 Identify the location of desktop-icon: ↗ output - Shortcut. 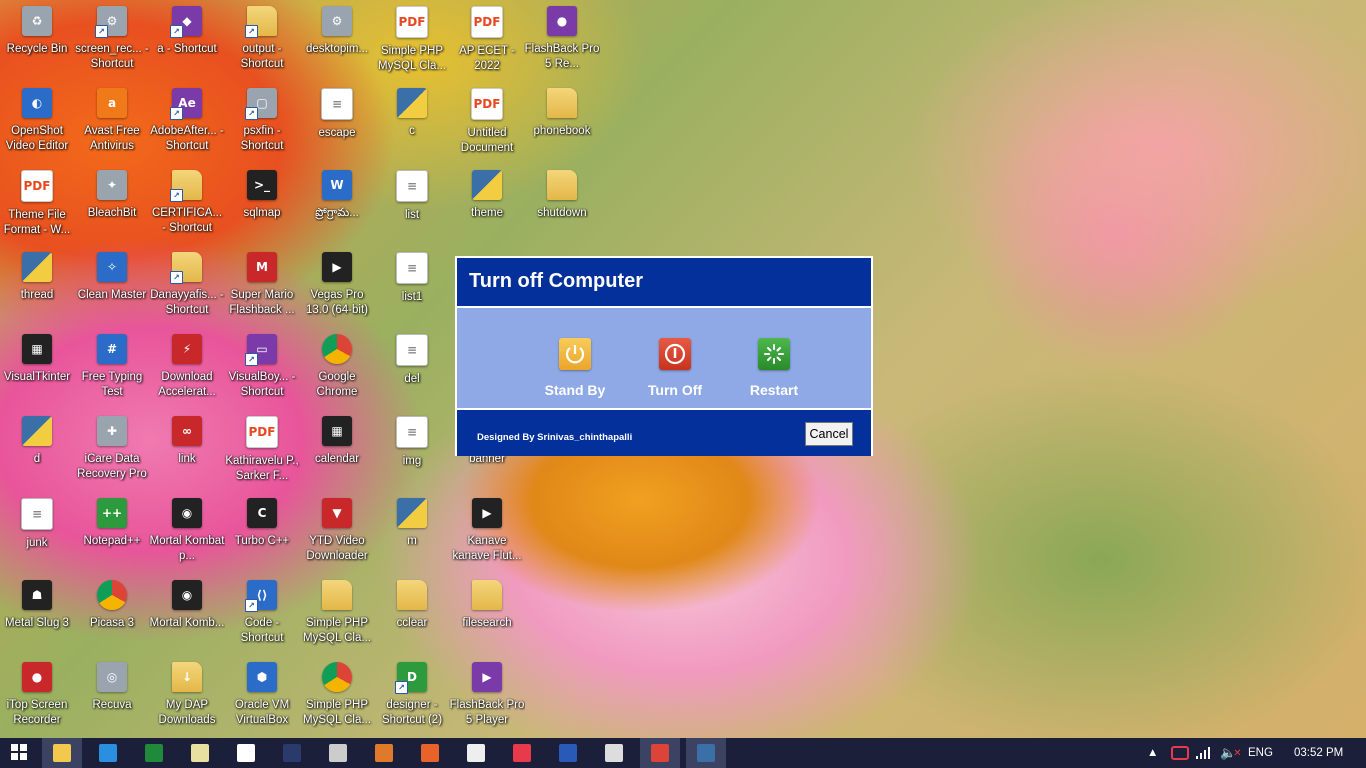
(262, 40).